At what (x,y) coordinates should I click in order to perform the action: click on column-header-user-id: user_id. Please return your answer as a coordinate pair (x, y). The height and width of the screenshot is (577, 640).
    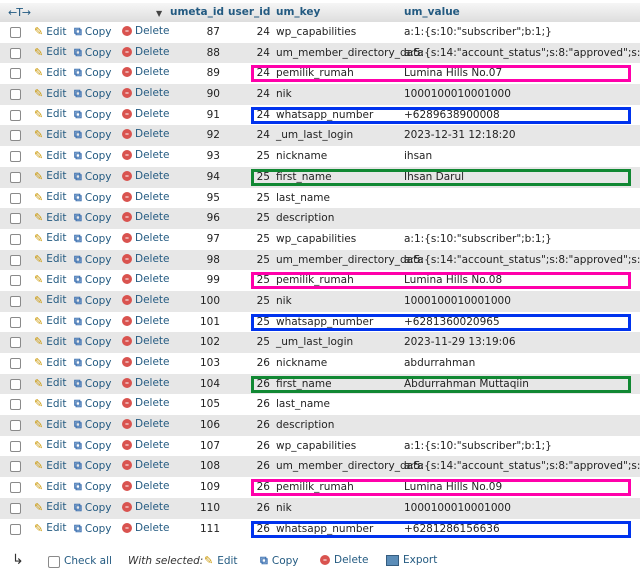
    Looking at the image, I should click on (249, 12).